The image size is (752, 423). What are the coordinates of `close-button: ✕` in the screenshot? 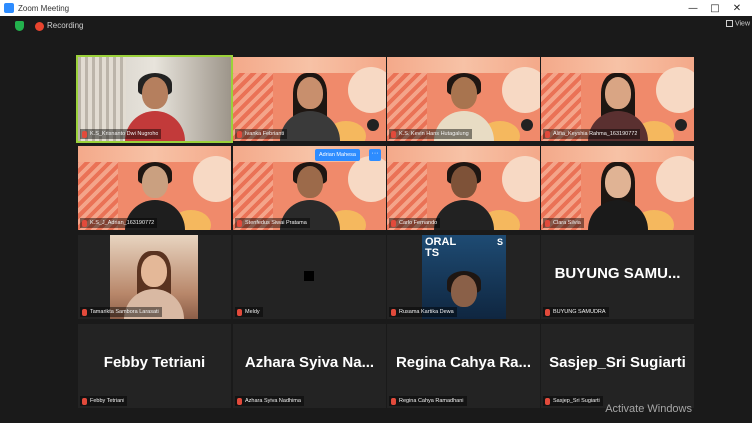 It's located at (737, 8).